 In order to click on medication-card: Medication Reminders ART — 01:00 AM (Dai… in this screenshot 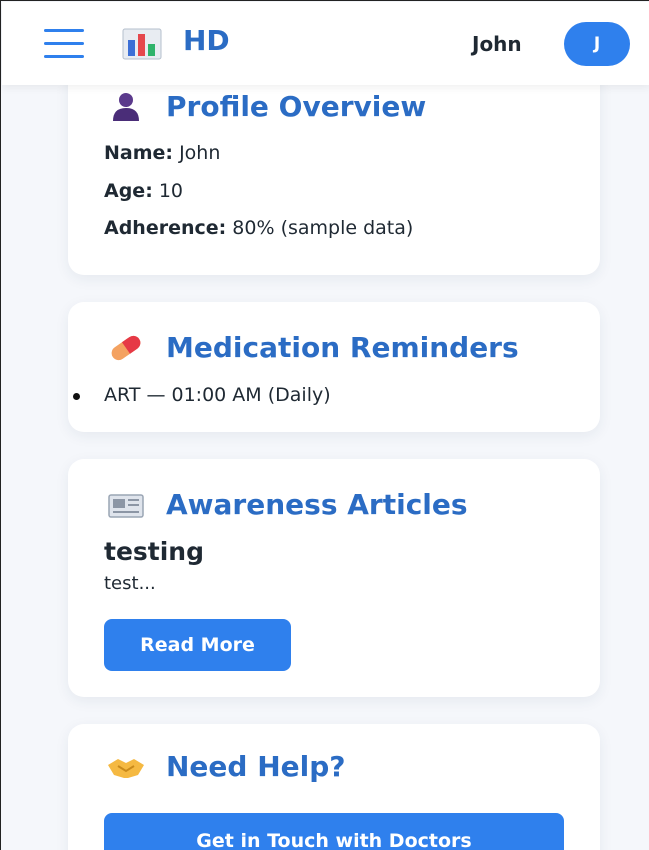, I will do `click(334, 367)`.